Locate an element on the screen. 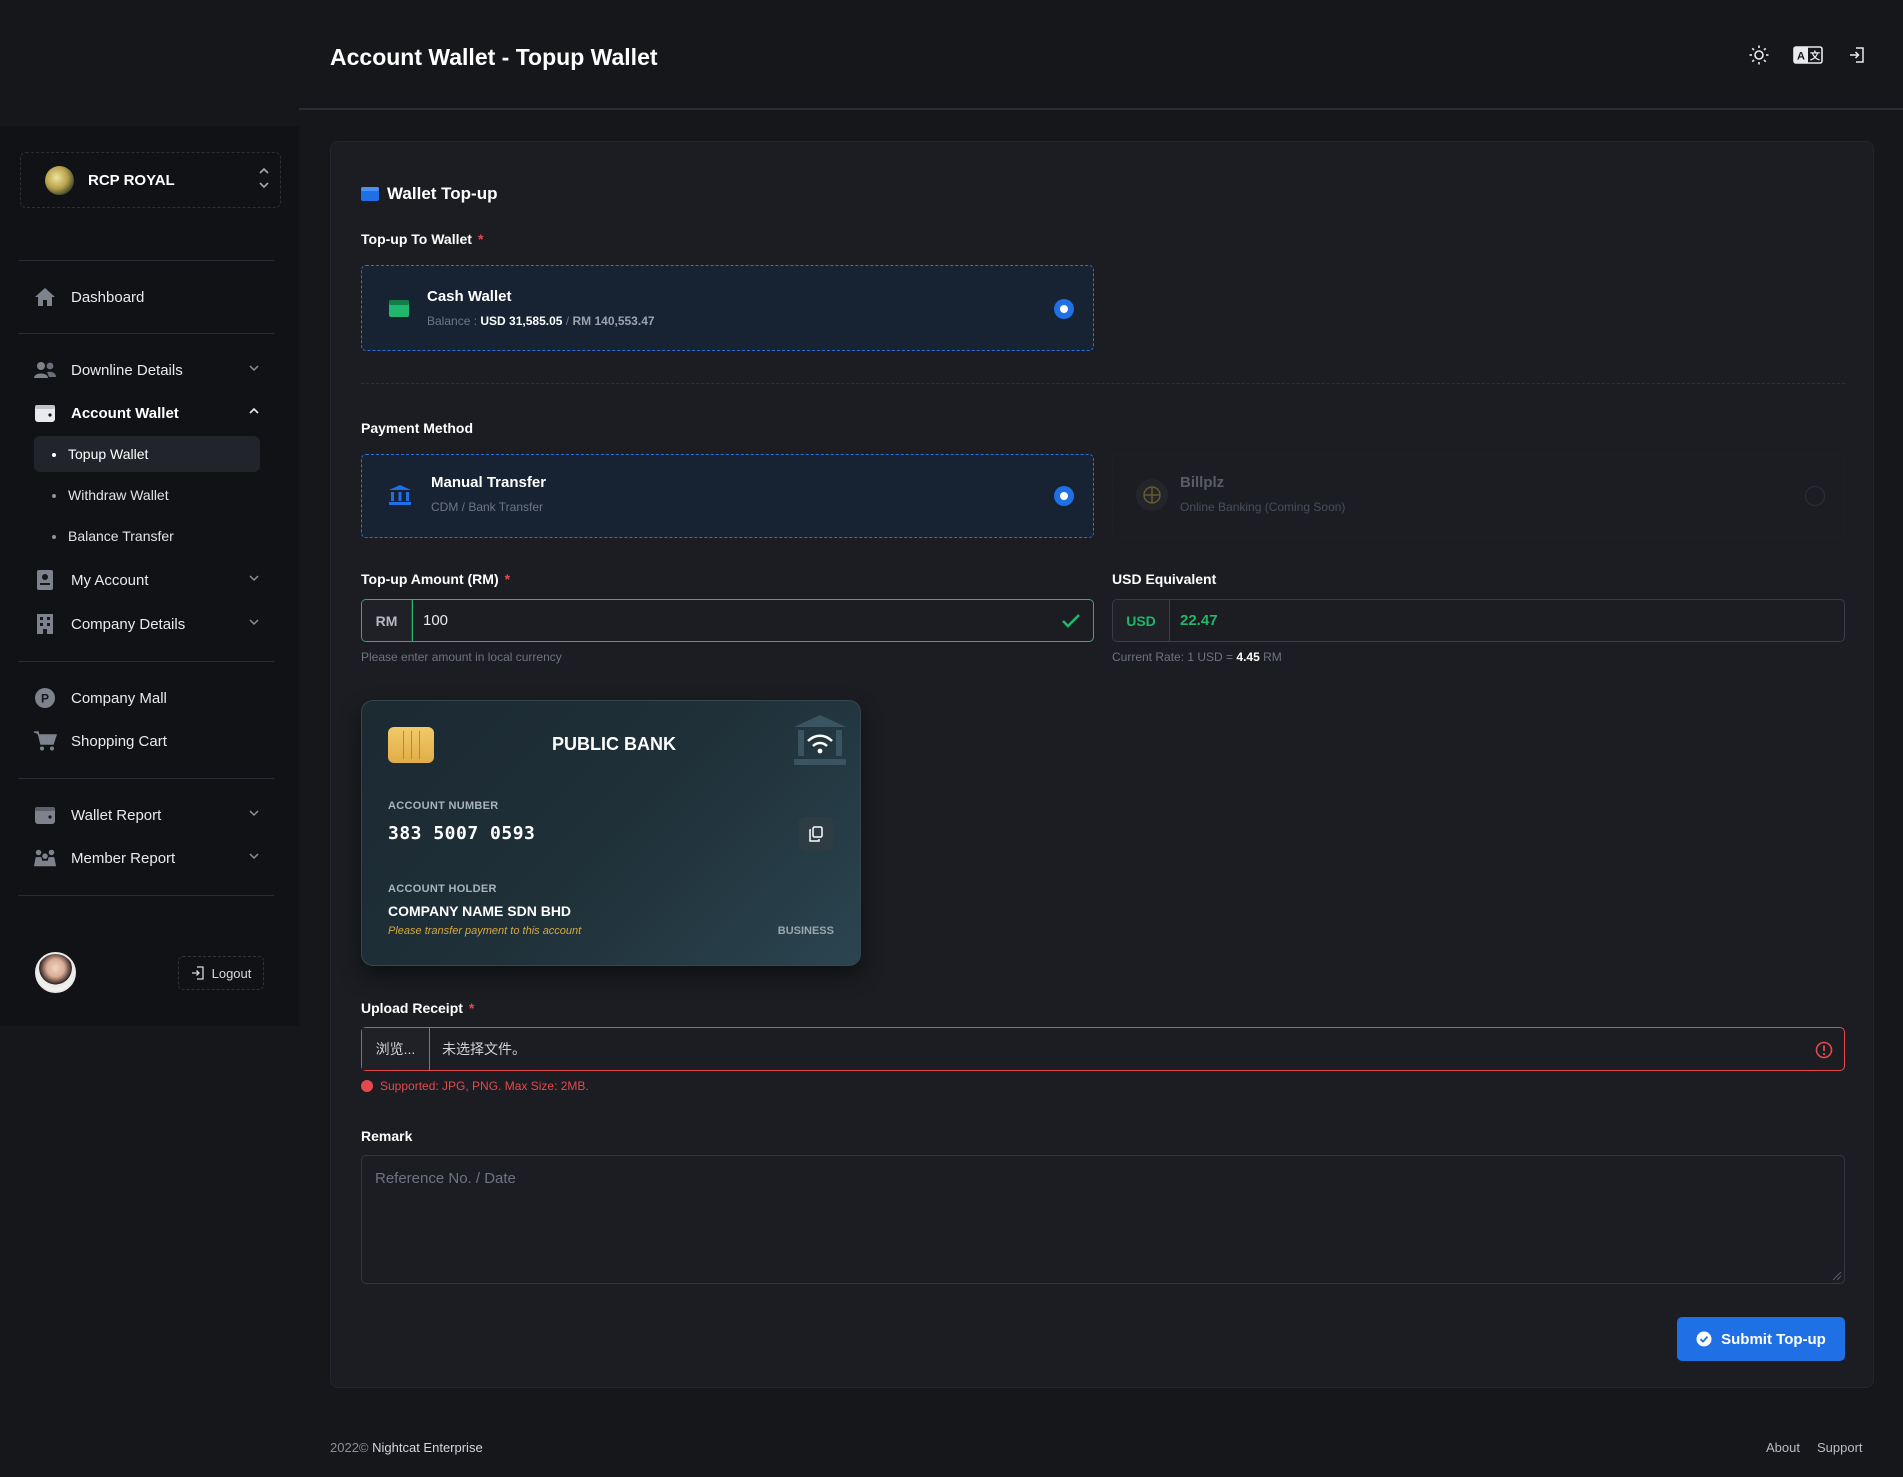 Image resolution: width=1903 pixels, height=1477 pixels. submit-label: Submit Top-up is located at coordinates (1773, 1339).